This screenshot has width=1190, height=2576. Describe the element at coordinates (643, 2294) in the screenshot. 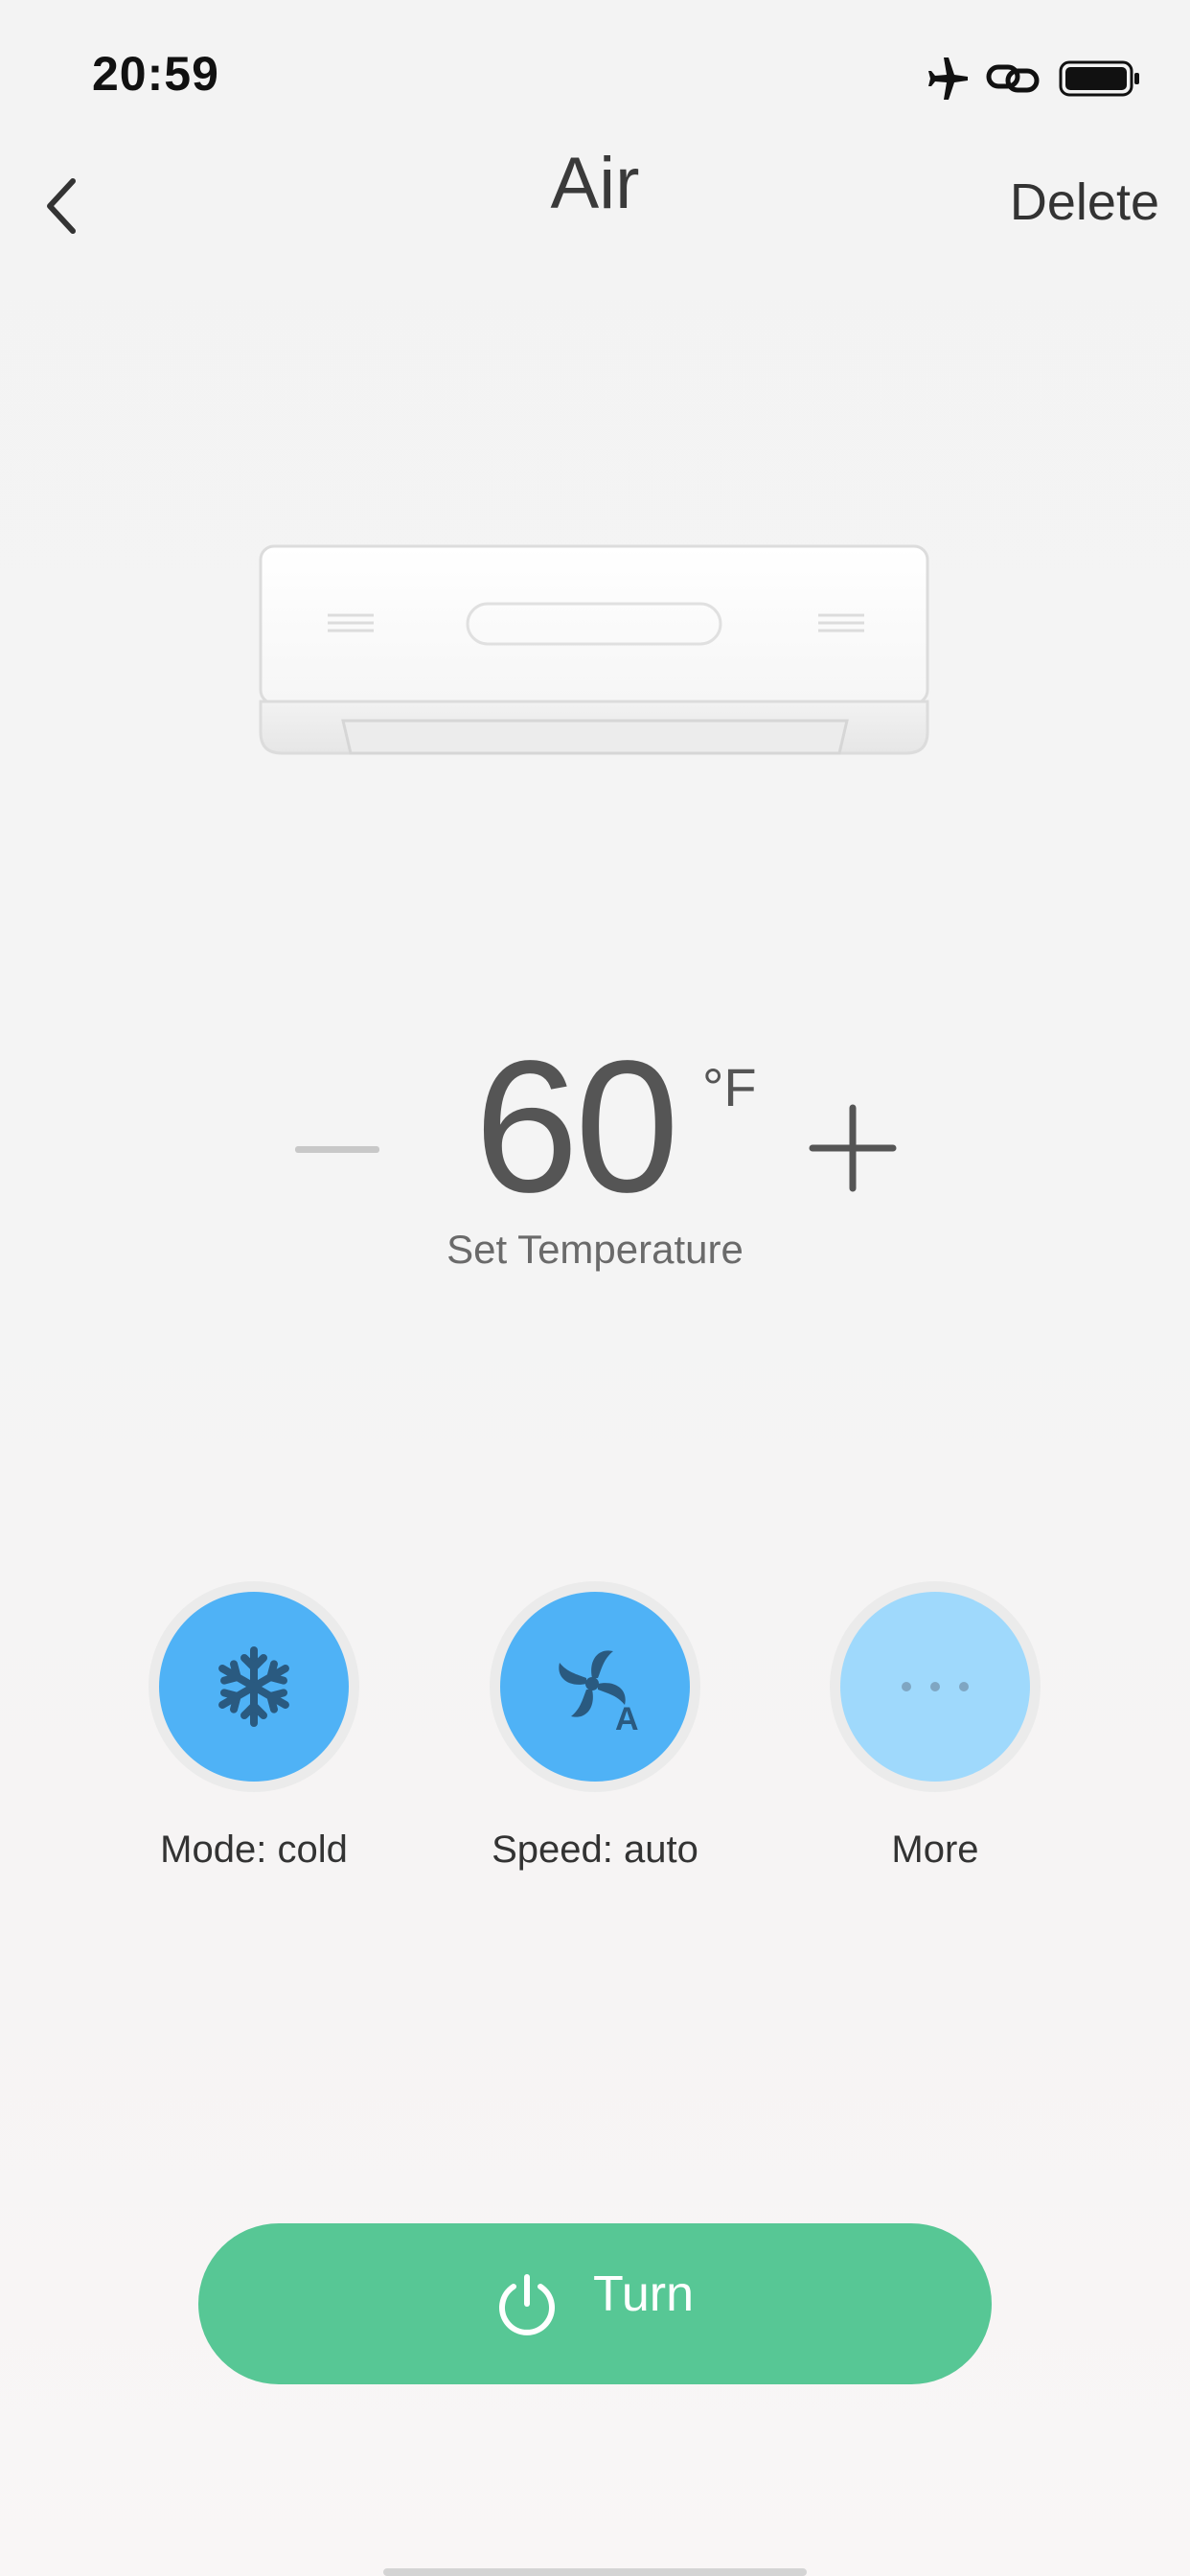

I see `turn-label: Turn` at that location.